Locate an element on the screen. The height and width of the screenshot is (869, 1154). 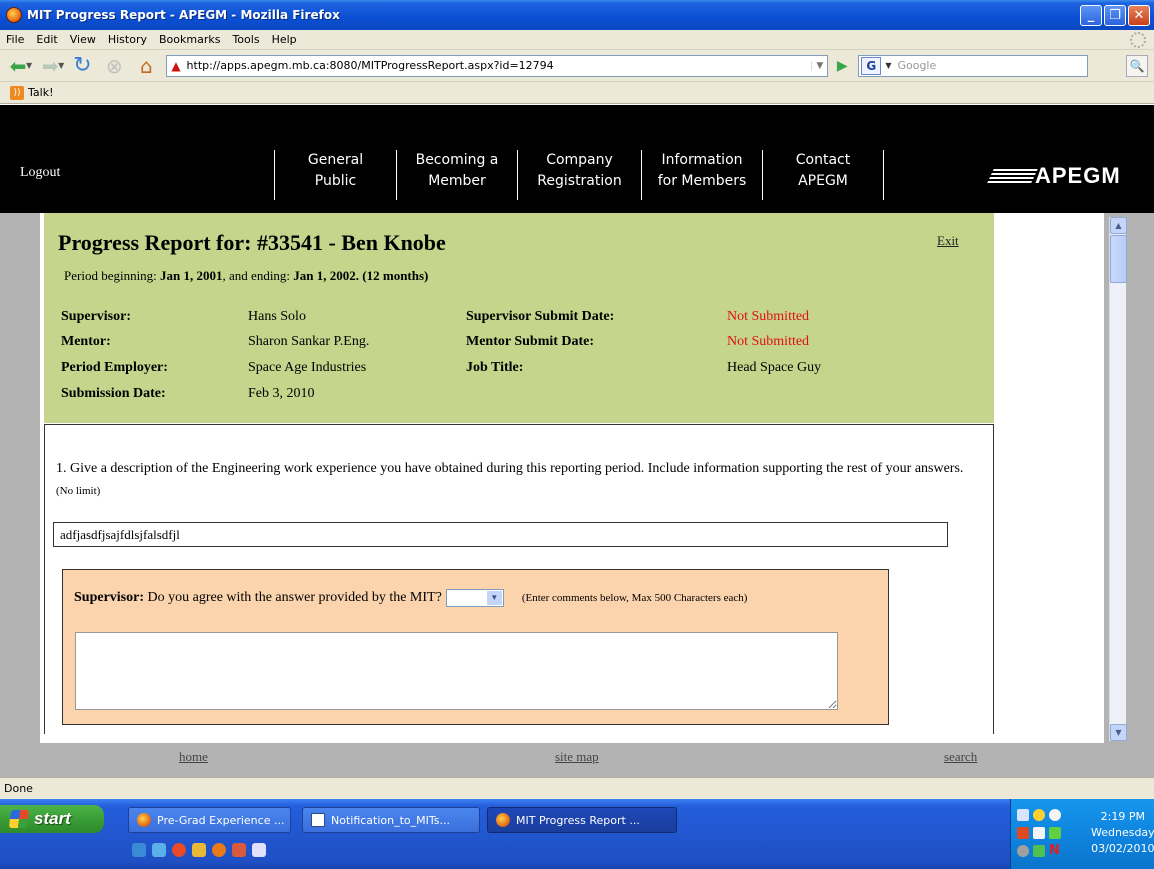
supervisor-value: Hans Solo is located at coordinates (277, 316).